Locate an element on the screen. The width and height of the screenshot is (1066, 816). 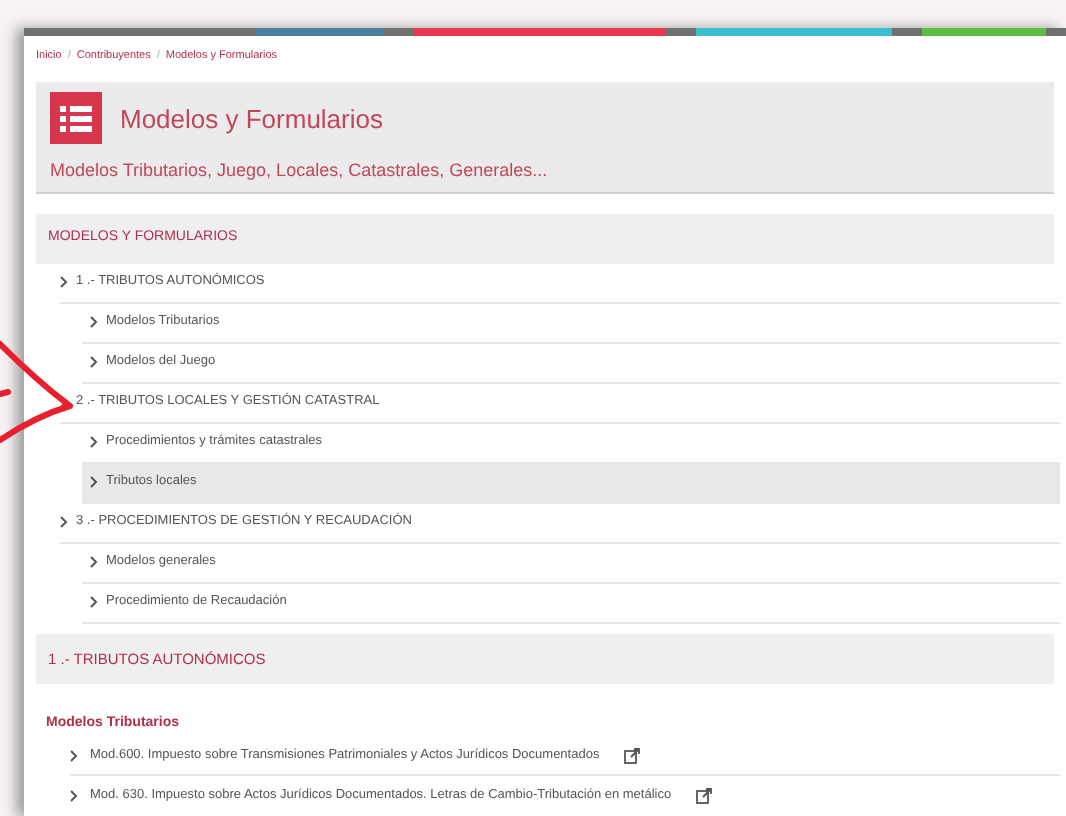
list-icon is located at coordinates (76, 118).